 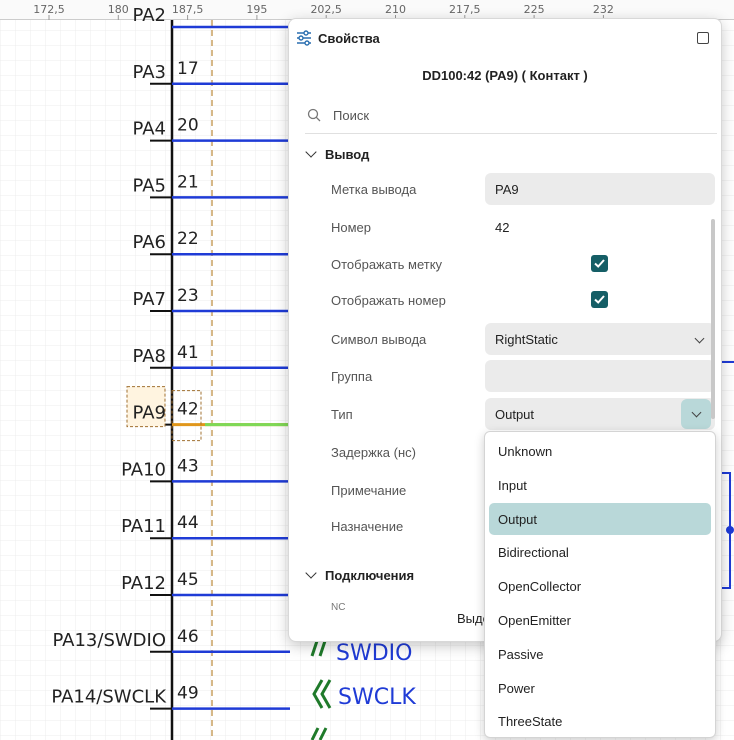 I want to click on pin-label: PA7, so click(x=149, y=299).